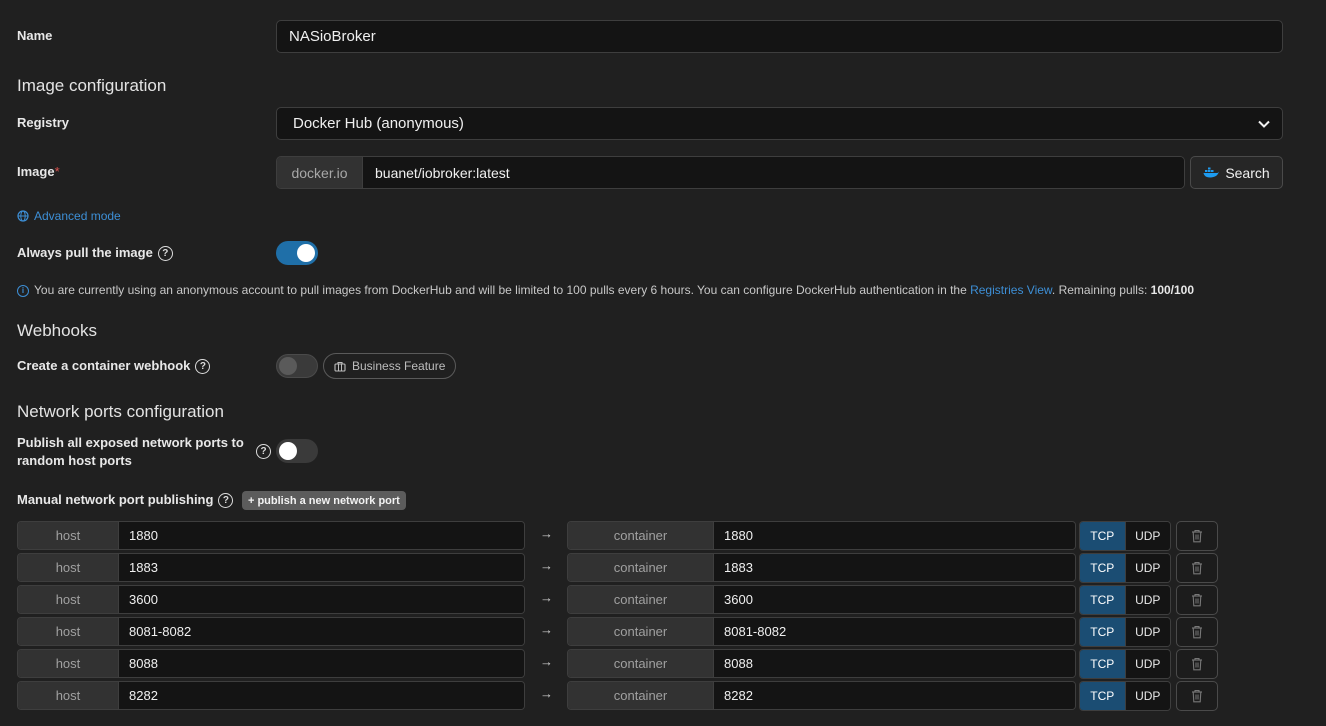 This screenshot has height=726, width=1326. I want to click on registries-view-link: Registries View, so click(1011, 290).